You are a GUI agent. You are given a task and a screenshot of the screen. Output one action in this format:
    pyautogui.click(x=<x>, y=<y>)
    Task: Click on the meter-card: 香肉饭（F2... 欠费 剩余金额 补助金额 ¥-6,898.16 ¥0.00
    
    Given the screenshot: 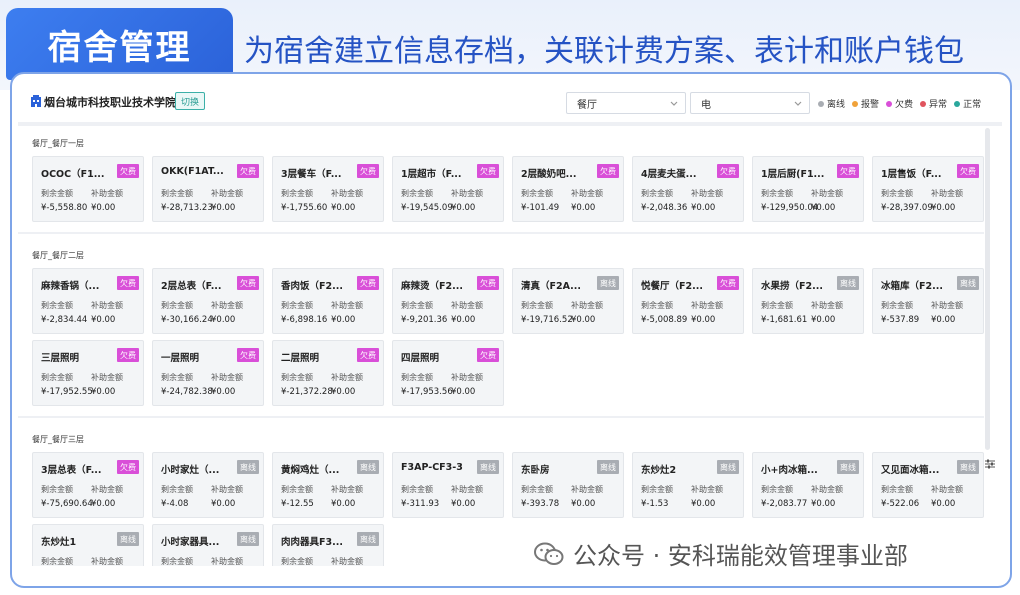 What is the action you would take?
    pyautogui.click(x=328, y=301)
    